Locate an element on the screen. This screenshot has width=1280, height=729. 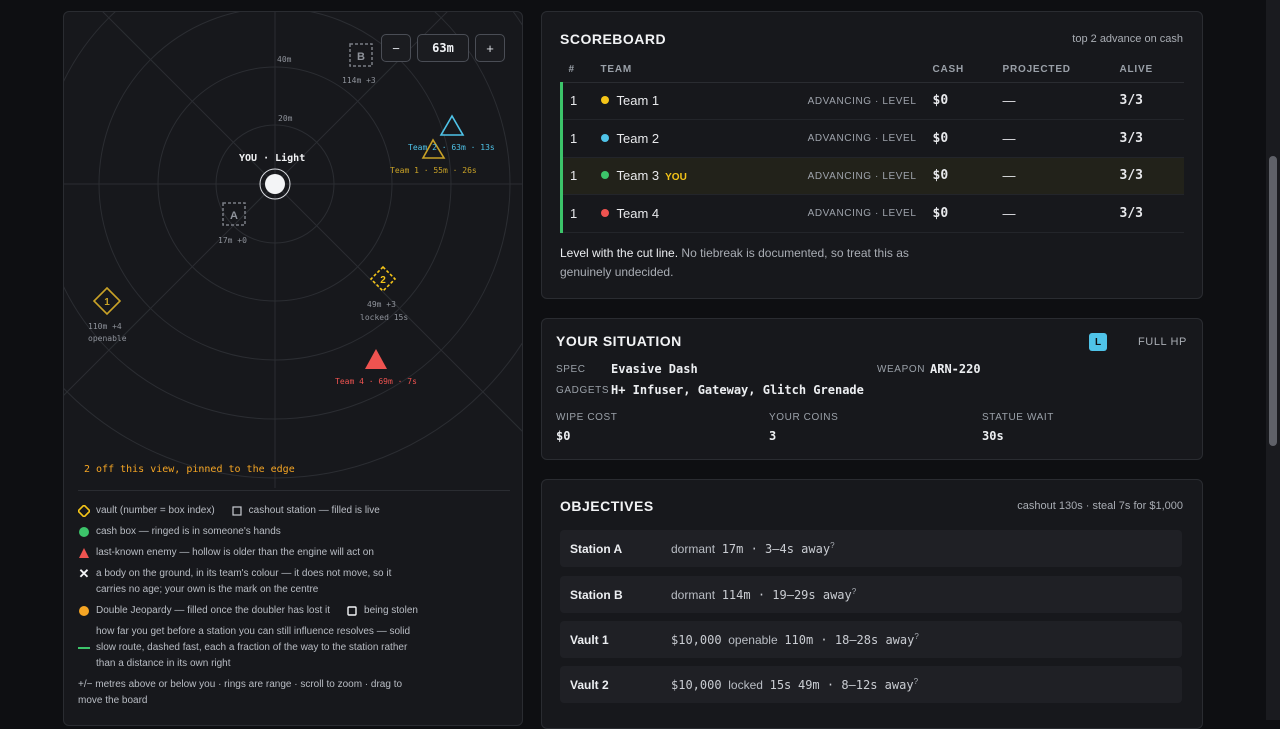
coins-value: 3 is located at coordinates (773, 436).